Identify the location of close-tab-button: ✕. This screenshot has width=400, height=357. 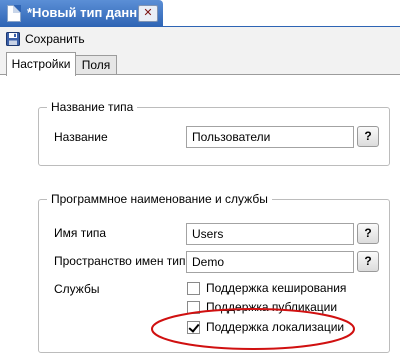
(148, 13).